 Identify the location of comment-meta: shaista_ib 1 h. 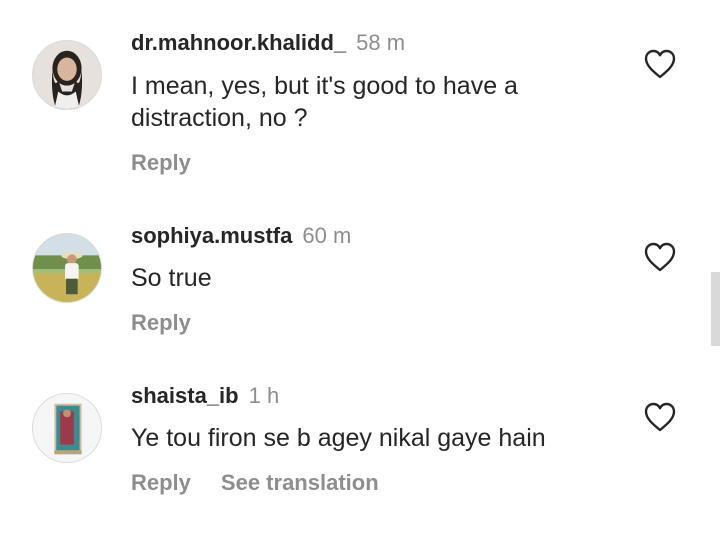
(205, 396).